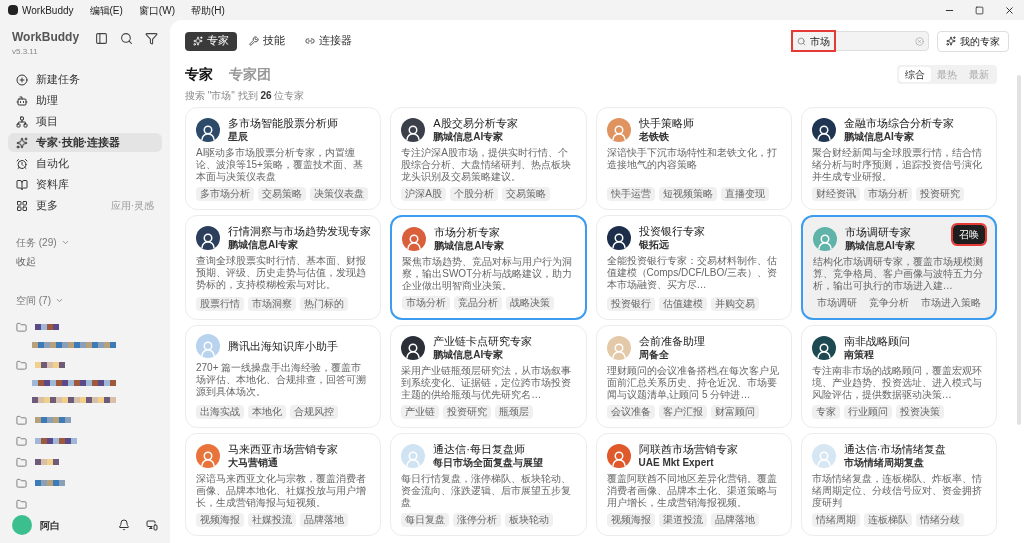  What do you see at coordinates (25, 52) in the screenshot?
I see `version-label: v5.3.11` at bounding box center [25, 52].